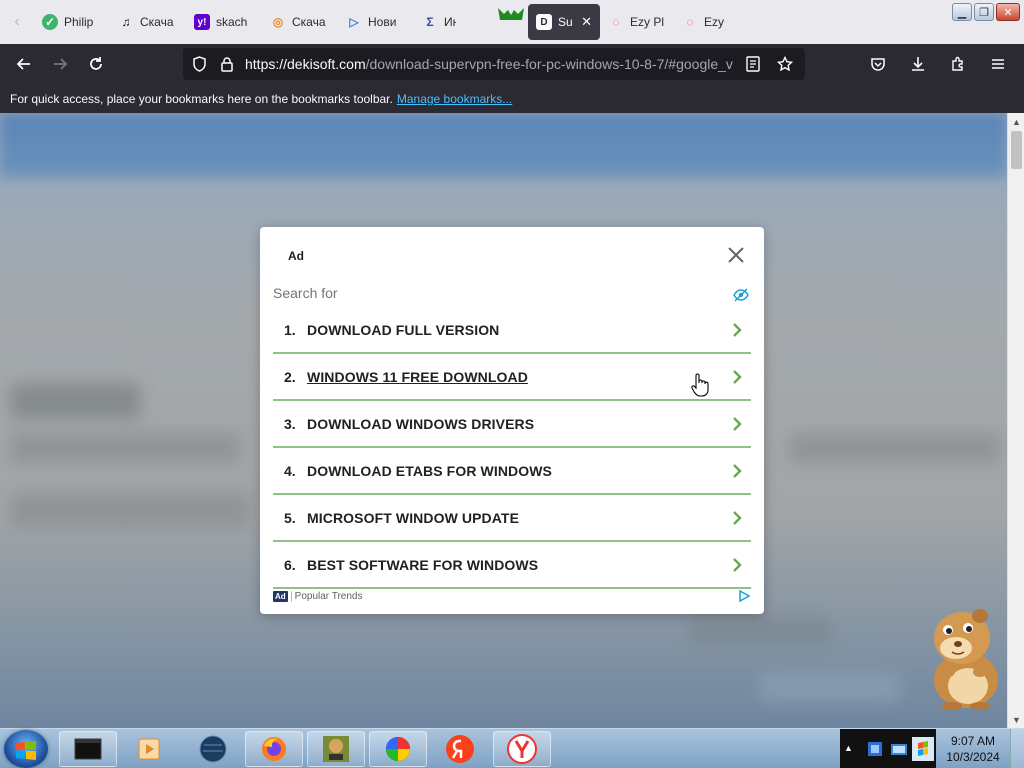 The image size is (1024, 768). What do you see at coordinates (224, 22) in the screenshot?
I see `tab: y! skach` at bounding box center [224, 22].